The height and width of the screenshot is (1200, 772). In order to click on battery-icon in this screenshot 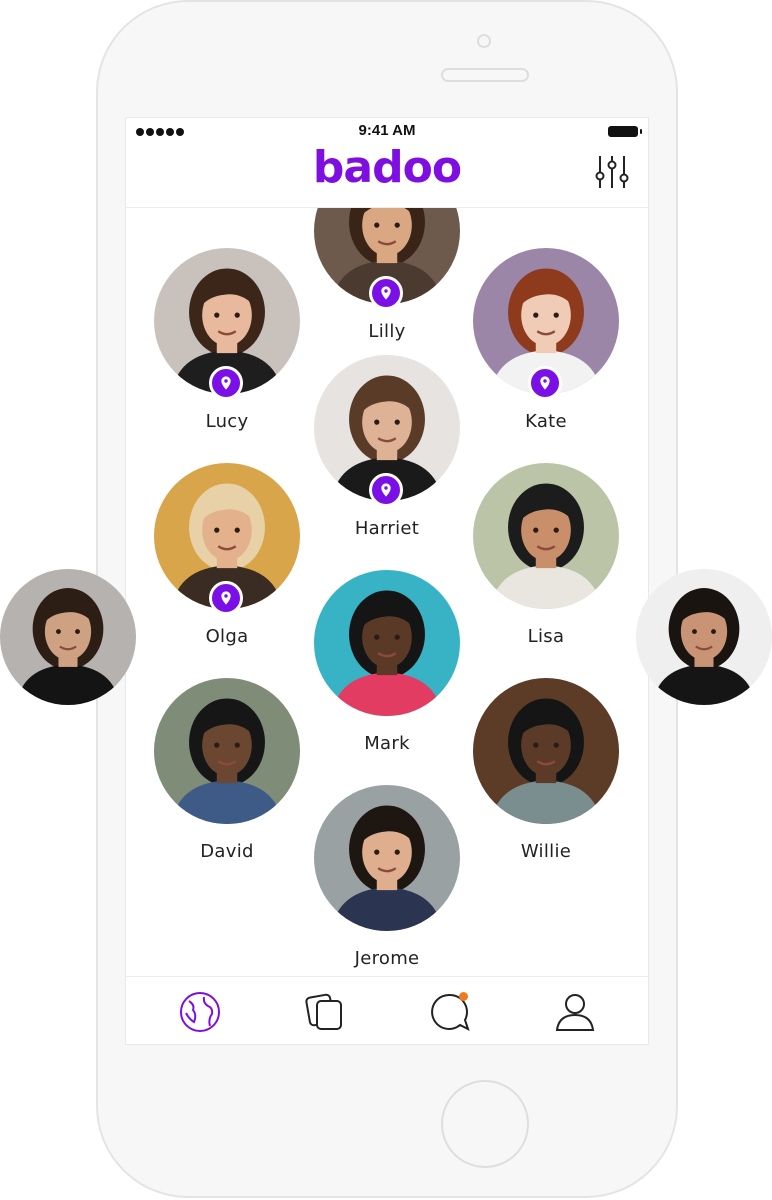, I will do `click(625, 131)`.